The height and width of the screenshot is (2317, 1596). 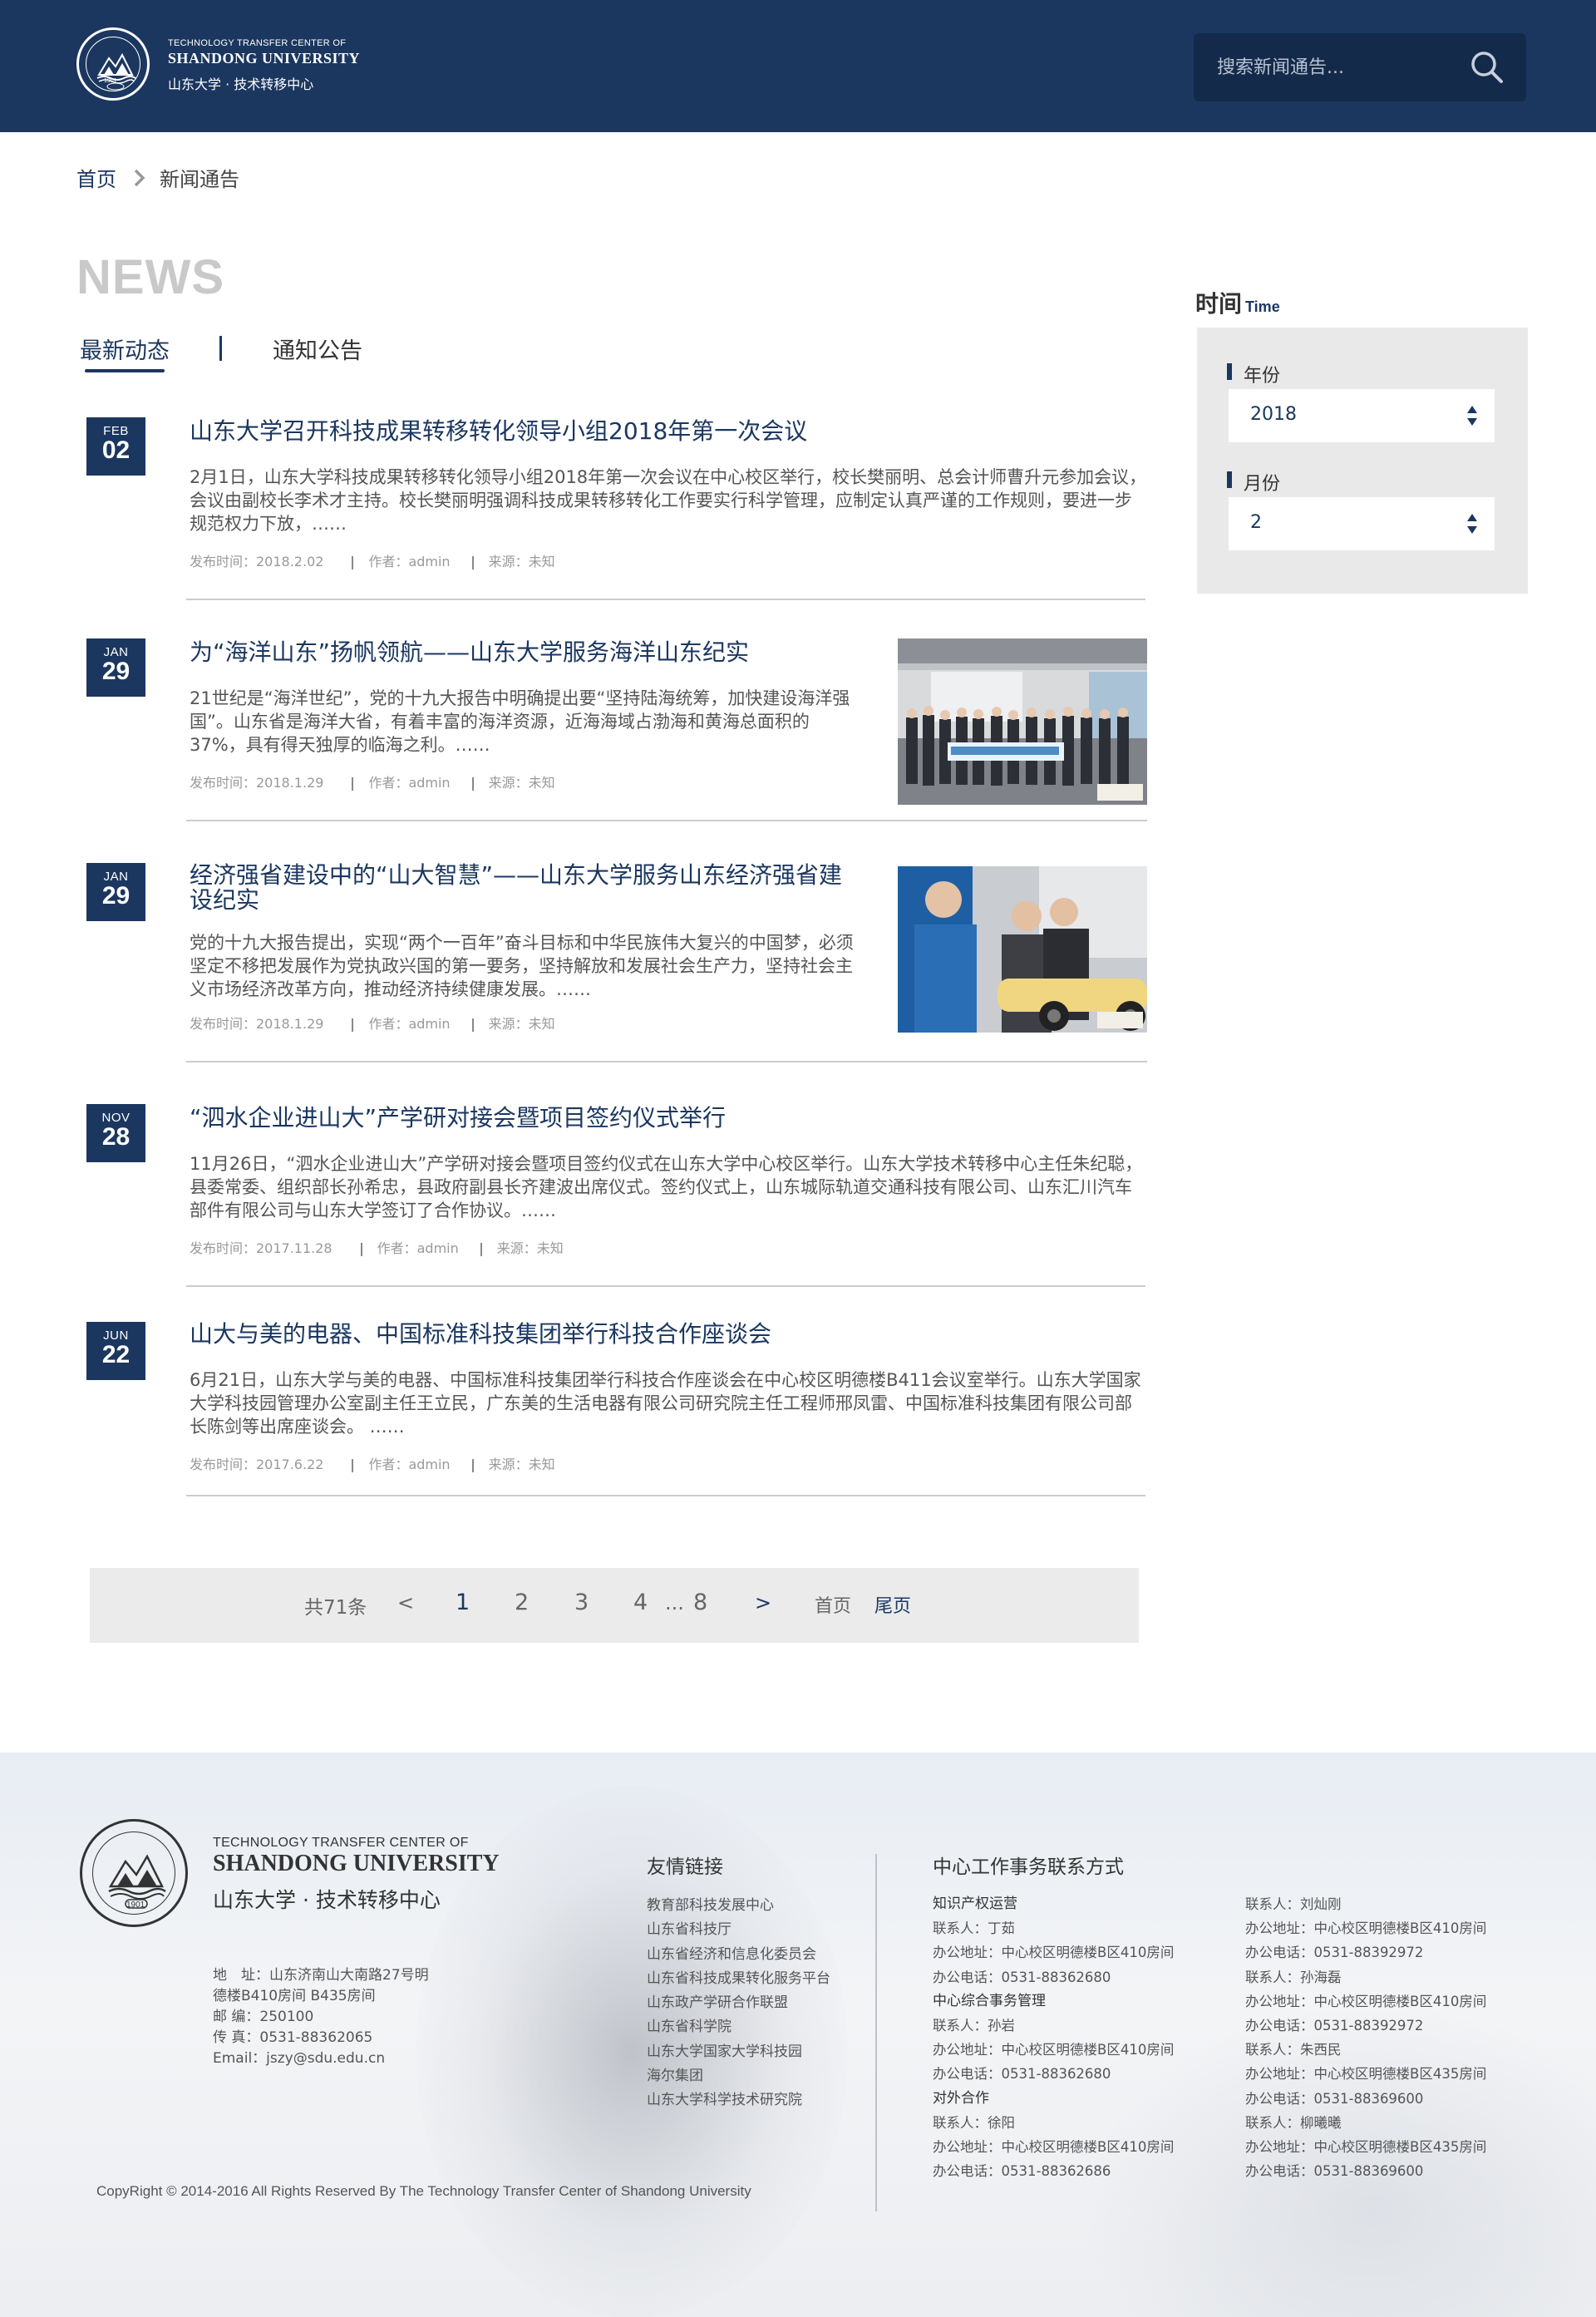 What do you see at coordinates (1253, 482) in the screenshot?
I see `month-label: 月份` at bounding box center [1253, 482].